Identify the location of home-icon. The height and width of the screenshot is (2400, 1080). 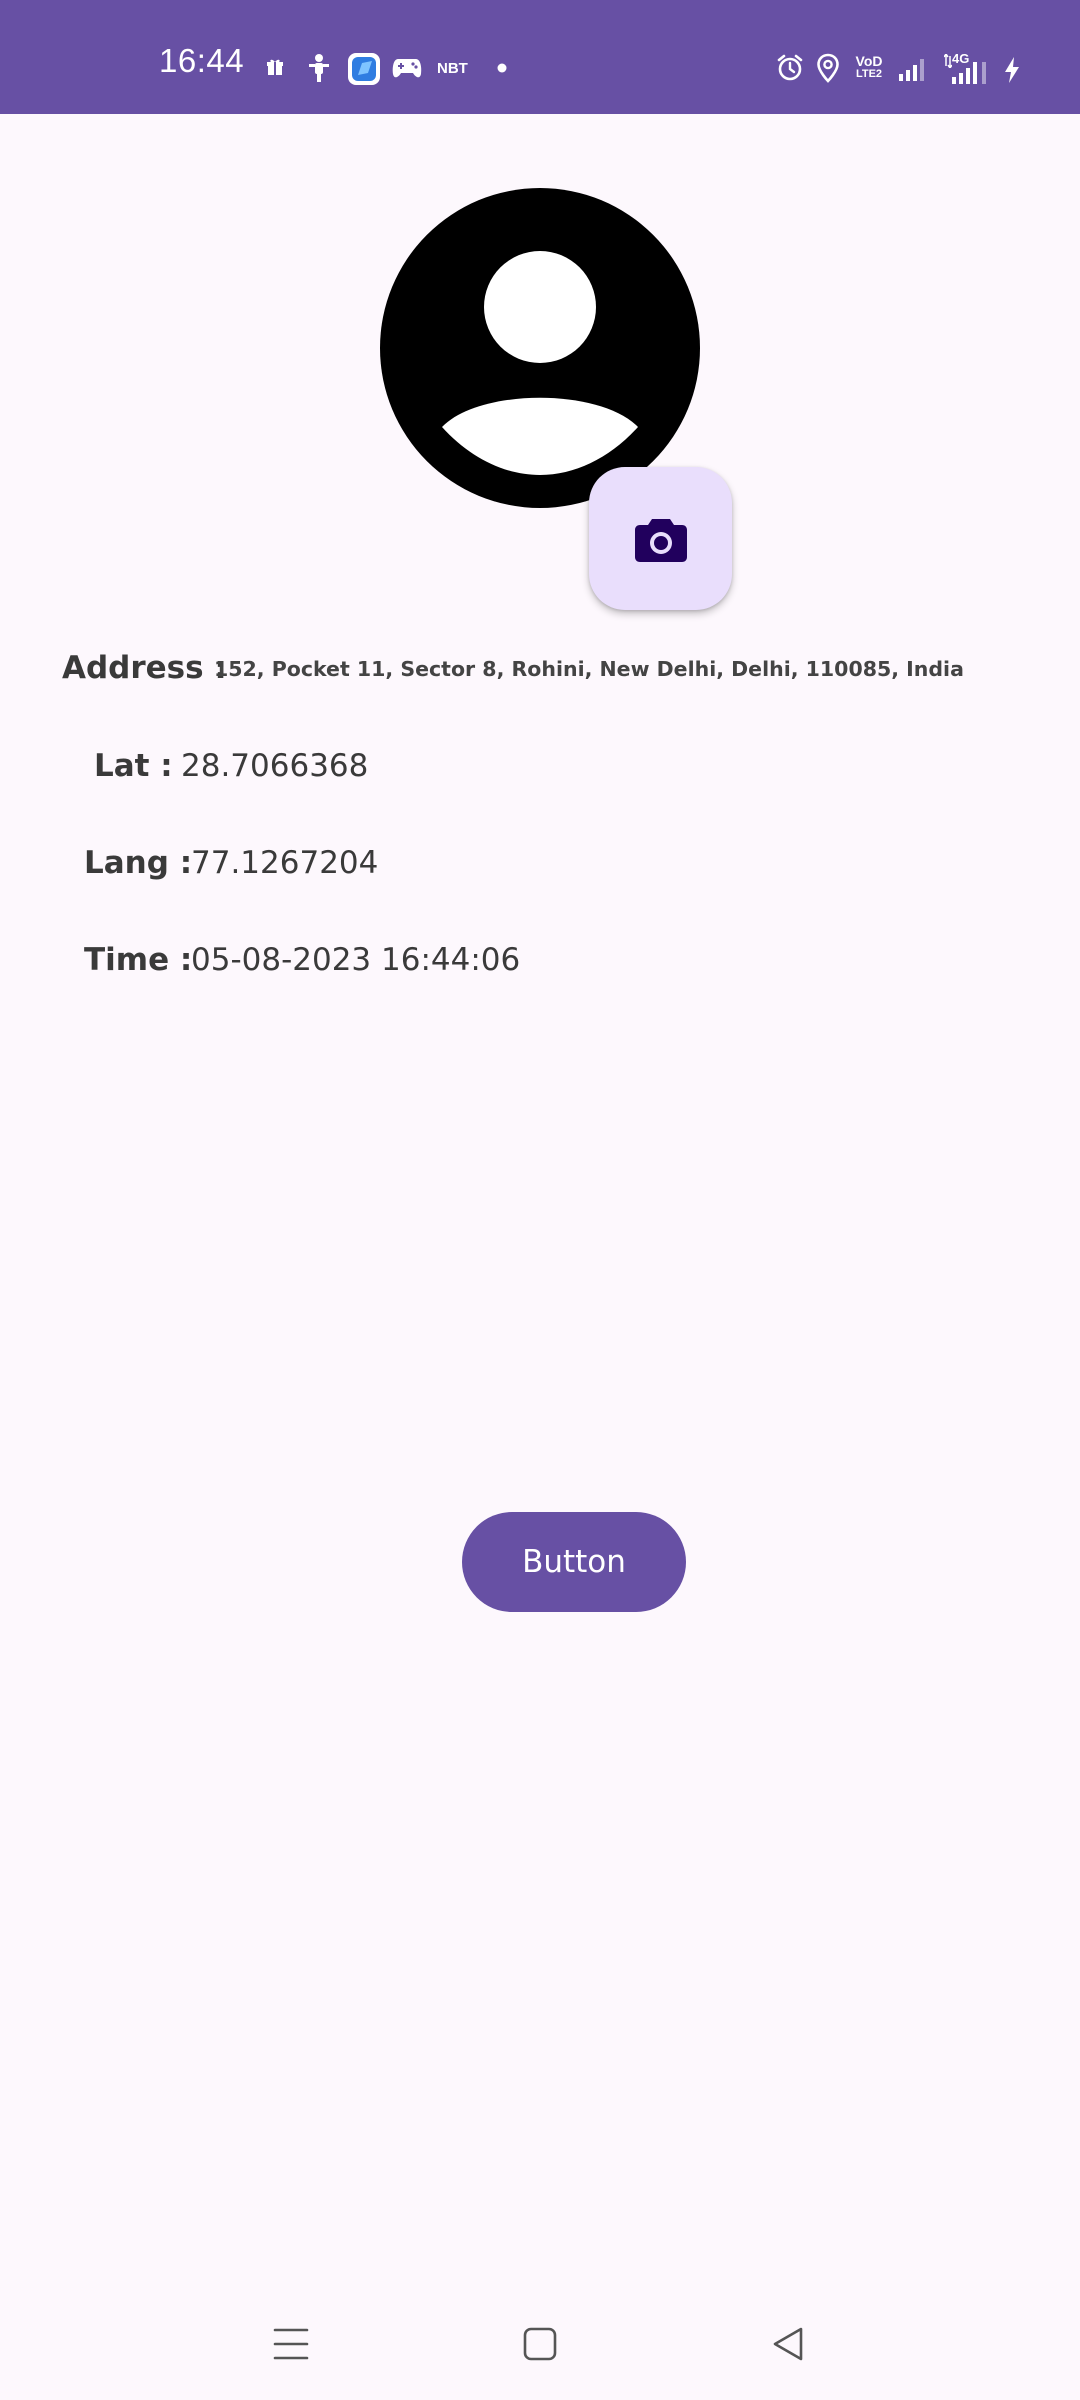
(540, 2344).